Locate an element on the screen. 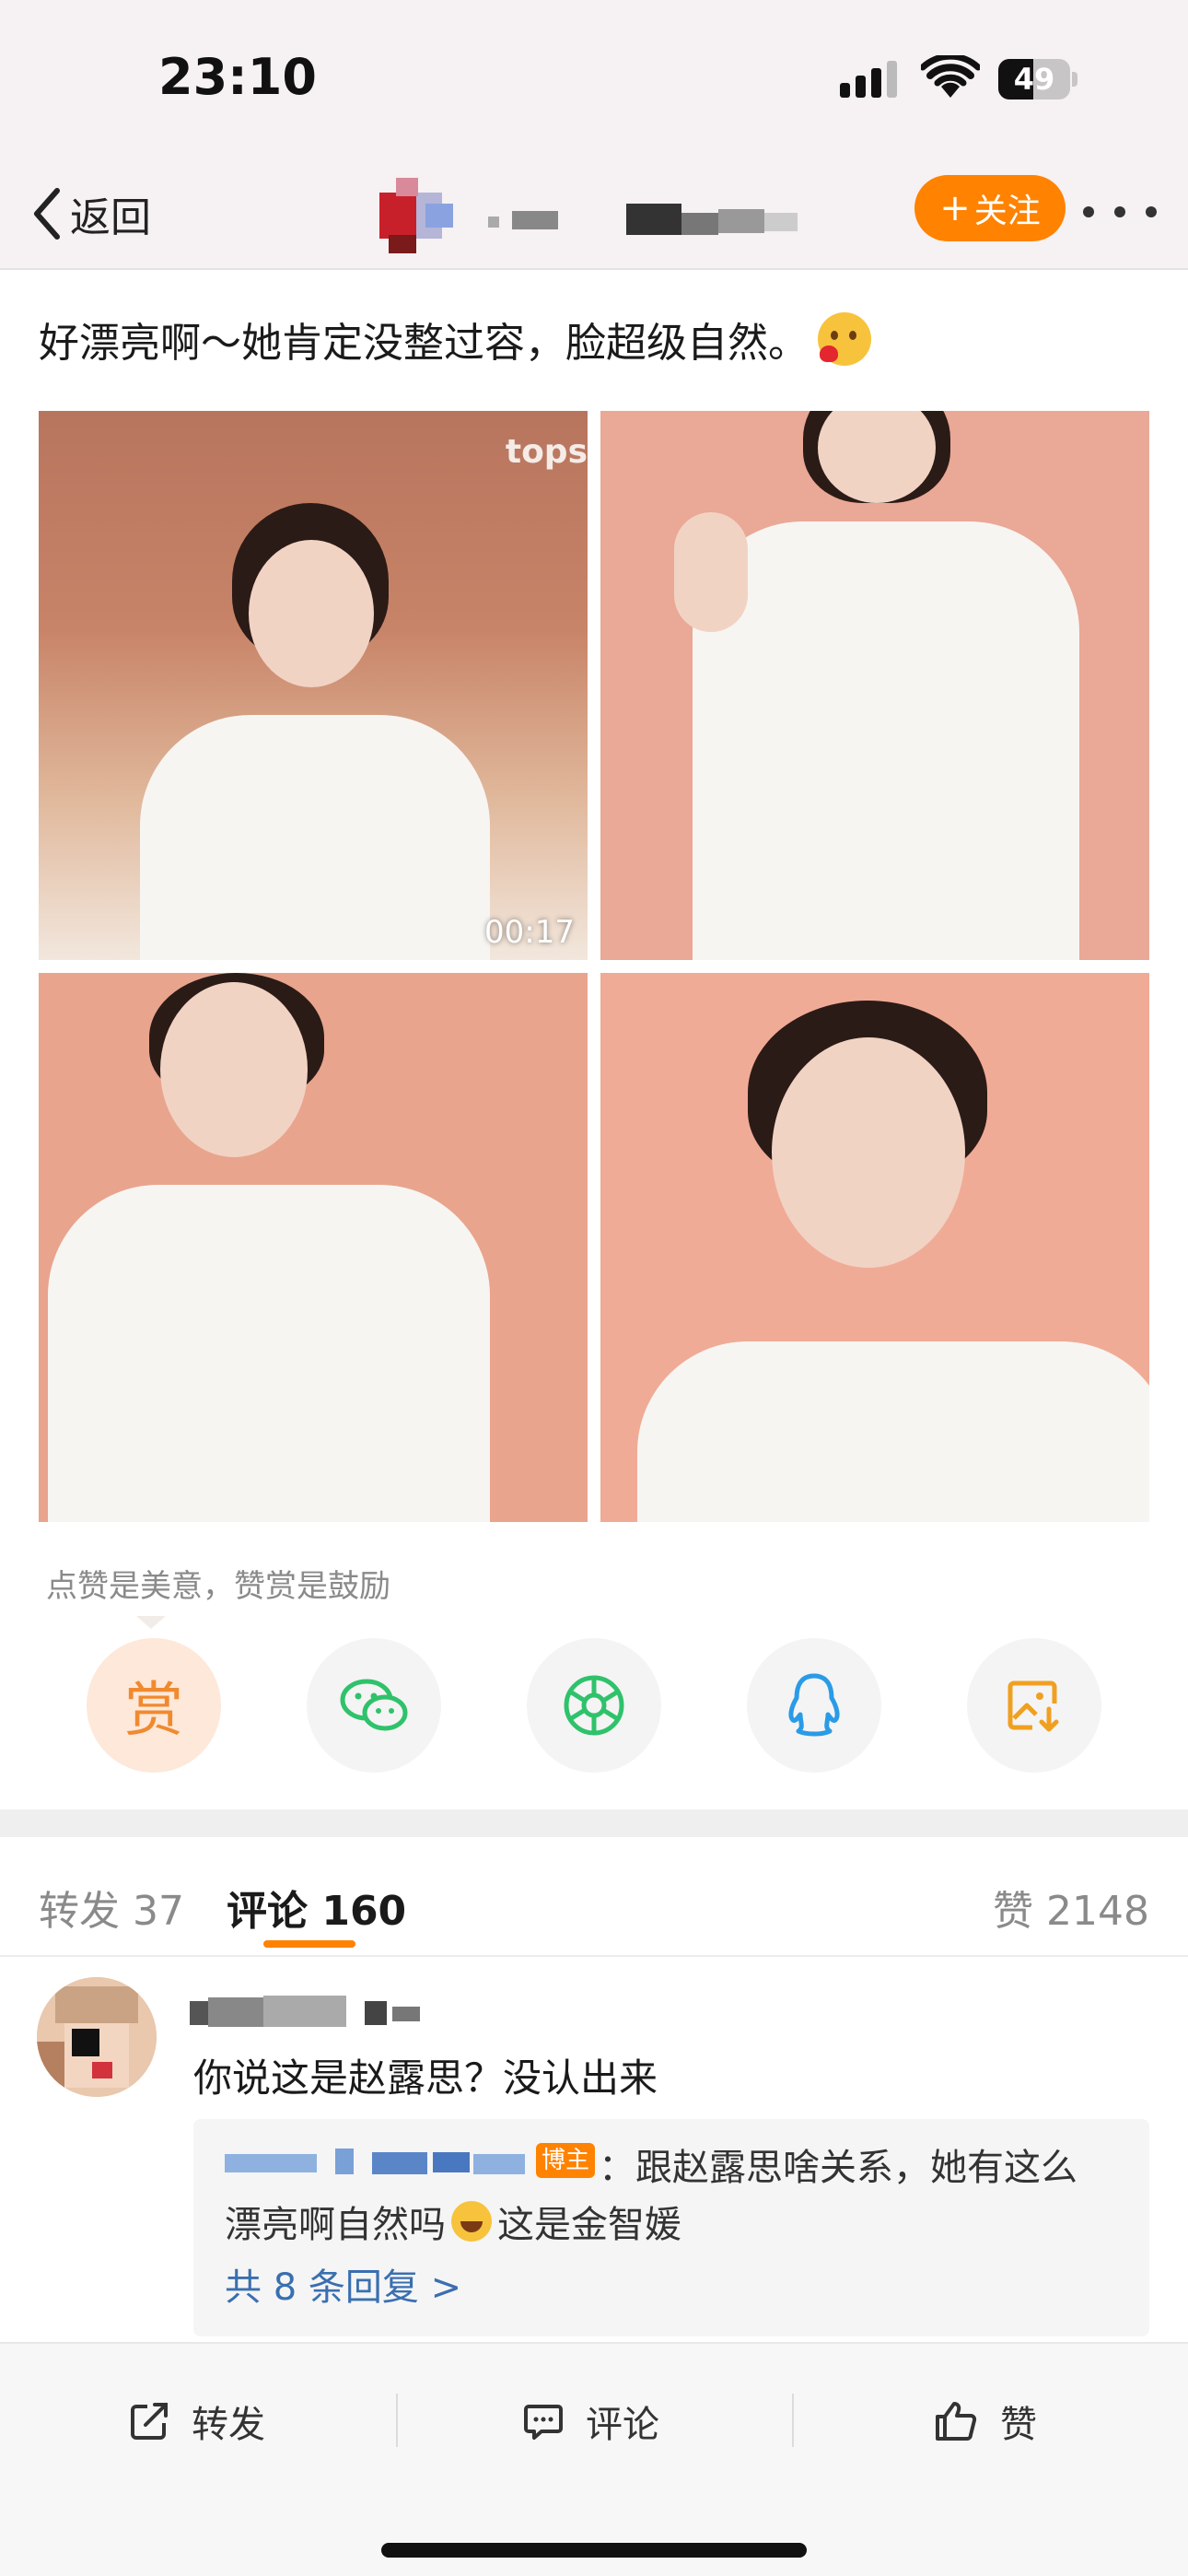 The width and height of the screenshot is (1188, 2576). comment-button: 评论 is located at coordinates (591, 2421).